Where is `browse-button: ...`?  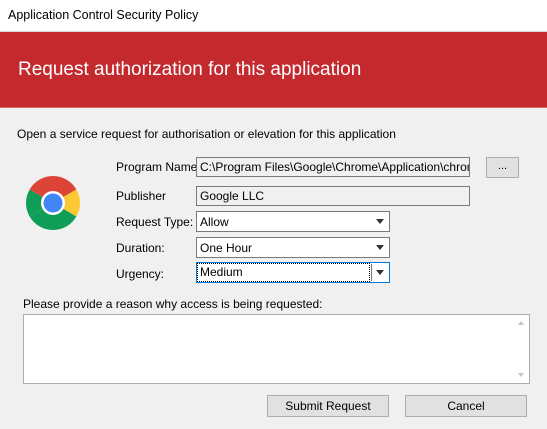 browse-button: ... is located at coordinates (502, 167).